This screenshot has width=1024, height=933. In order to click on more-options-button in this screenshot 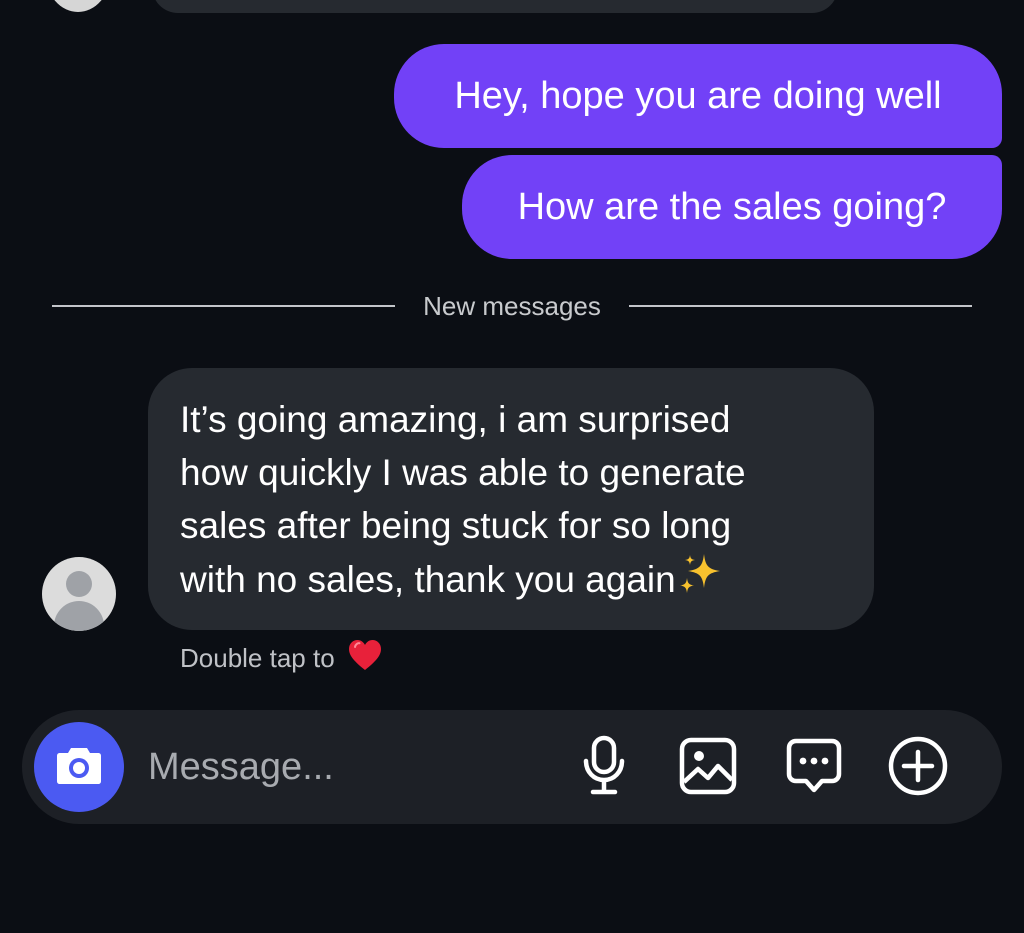, I will do `click(918, 767)`.